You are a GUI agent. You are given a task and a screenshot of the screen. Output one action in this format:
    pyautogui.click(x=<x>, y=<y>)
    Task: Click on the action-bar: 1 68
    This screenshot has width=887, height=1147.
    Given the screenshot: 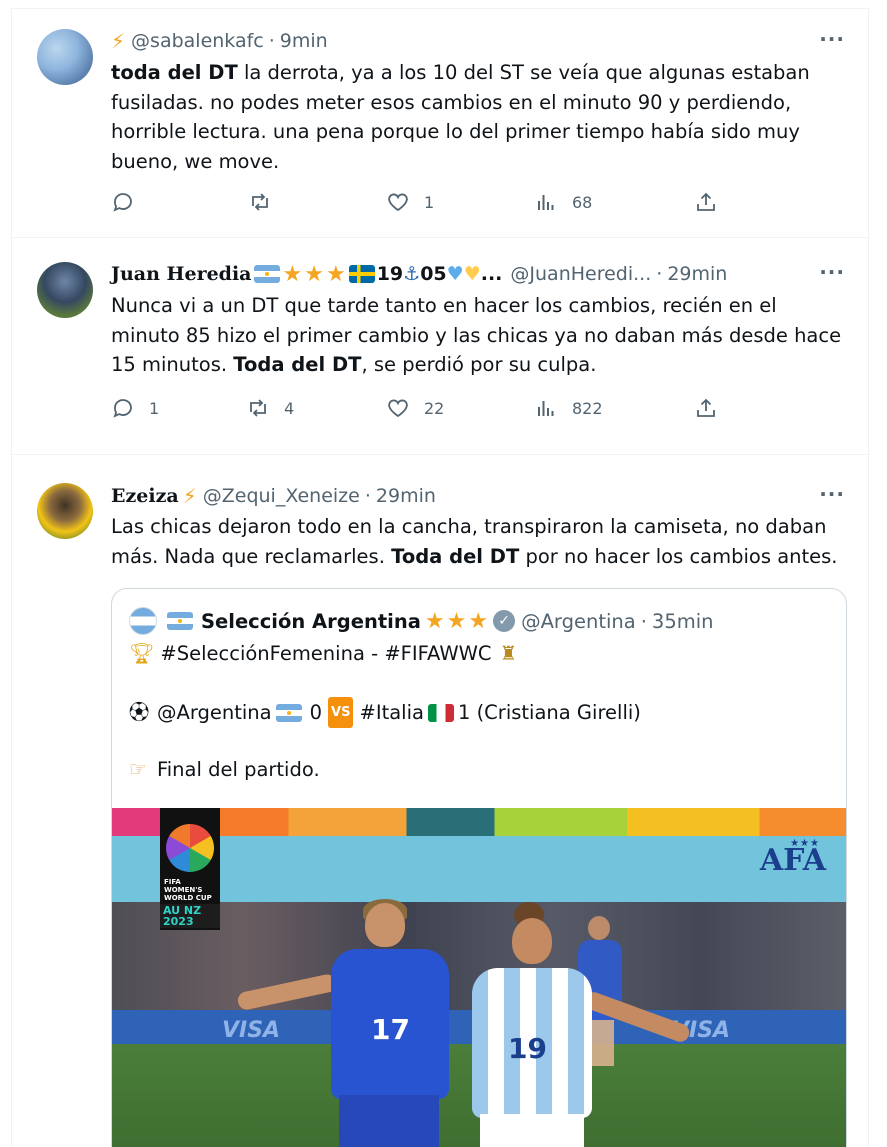 What is the action you would take?
    pyautogui.click(x=421, y=205)
    